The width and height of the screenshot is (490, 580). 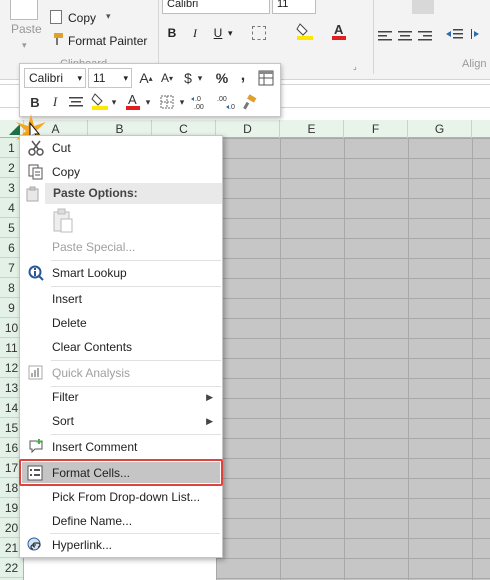 I want to click on borders-icon, so click(x=167, y=102).